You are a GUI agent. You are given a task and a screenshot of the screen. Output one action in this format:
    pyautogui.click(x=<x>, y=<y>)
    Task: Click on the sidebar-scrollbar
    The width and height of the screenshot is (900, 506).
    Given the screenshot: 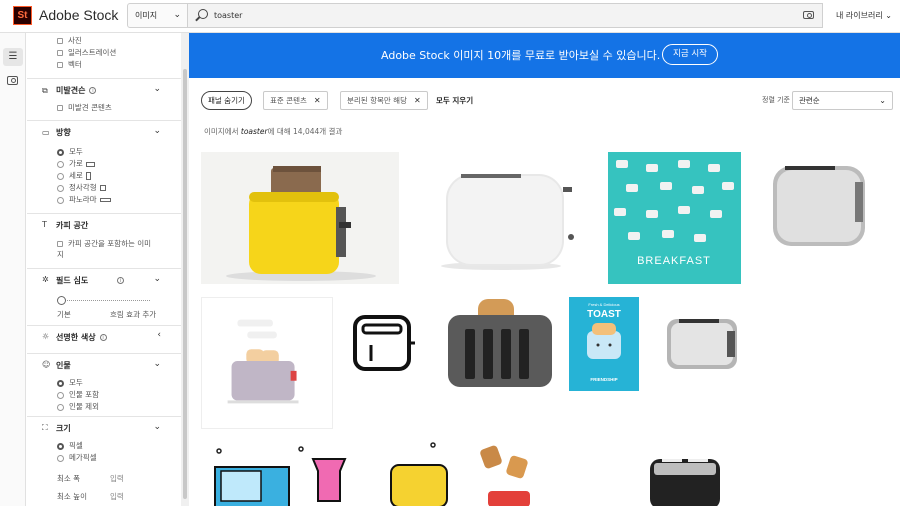 What is the action you would take?
    pyautogui.click(x=185, y=269)
    